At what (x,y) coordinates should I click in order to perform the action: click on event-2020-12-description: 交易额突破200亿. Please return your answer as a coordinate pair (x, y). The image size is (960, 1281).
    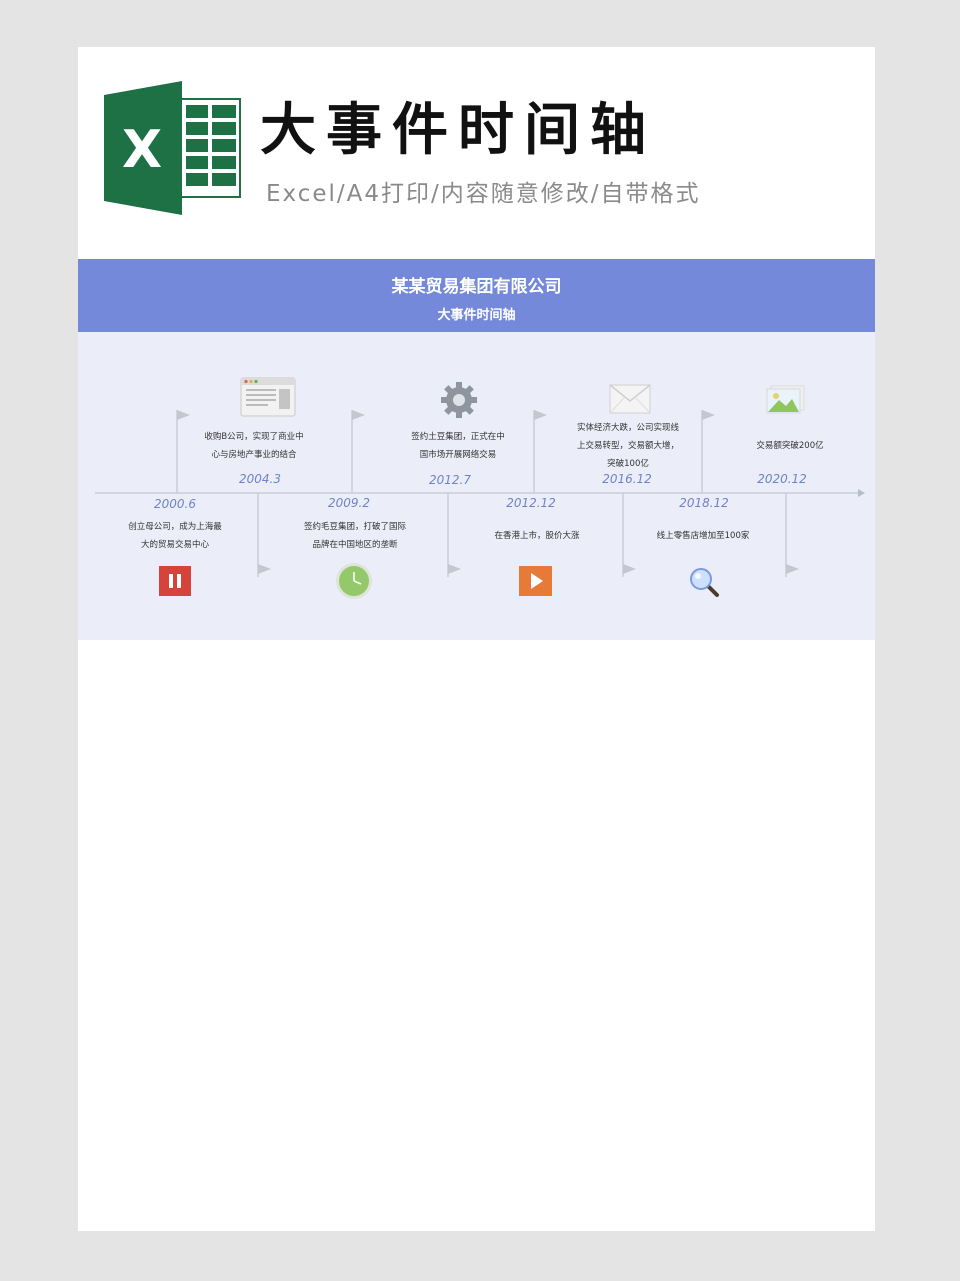
    Looking at the image, I should click on (790, 446).